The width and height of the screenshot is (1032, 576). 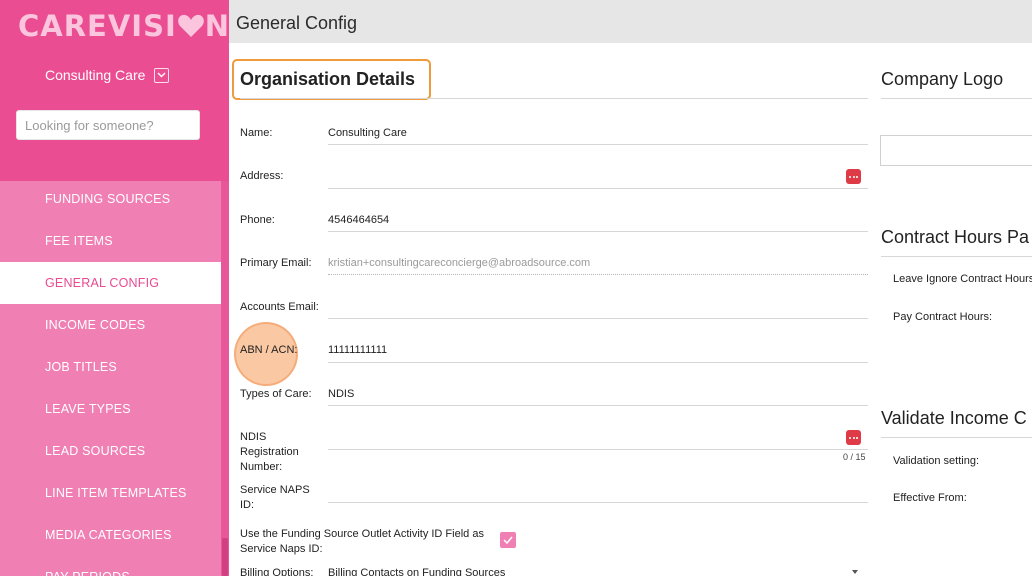 What do you see at coordinates (583, 394) in the screenshot?
I see `types-of-care-field: NDIS` at bounding box center [583, 394].